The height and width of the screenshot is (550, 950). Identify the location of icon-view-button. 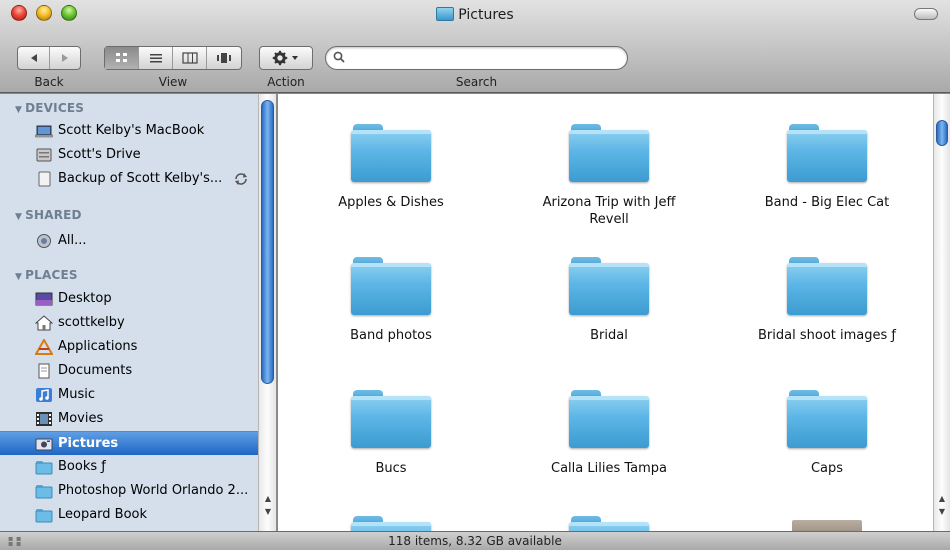
(122, 58).